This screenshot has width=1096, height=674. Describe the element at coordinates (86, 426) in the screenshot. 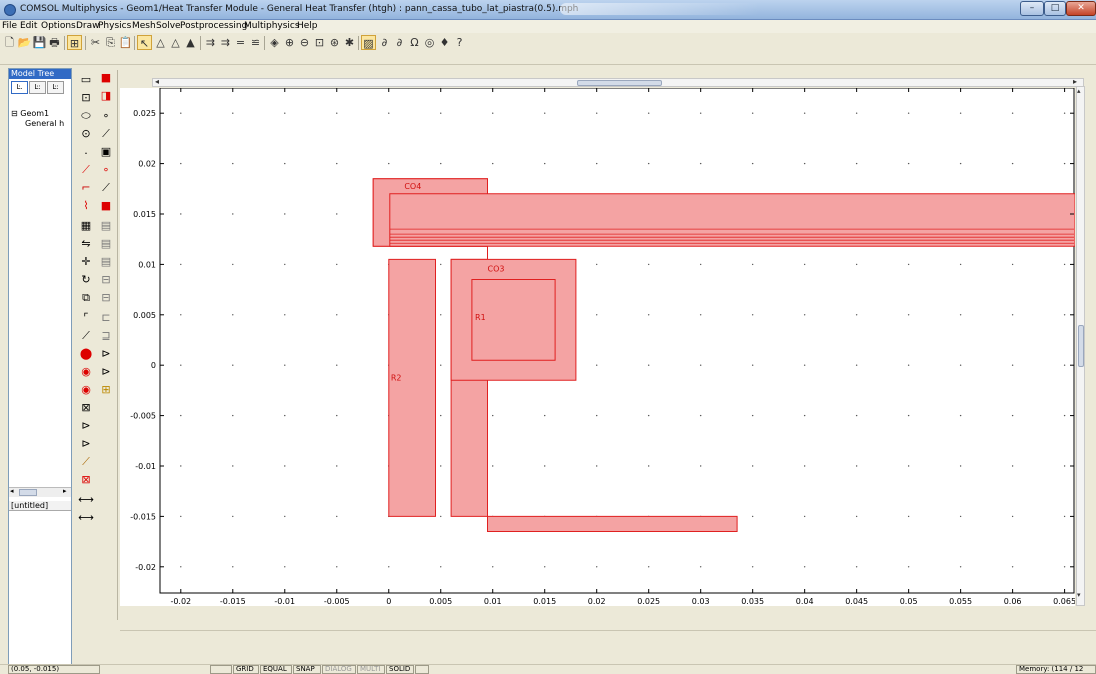

I see `split-object-icon: ⊳` at that location.